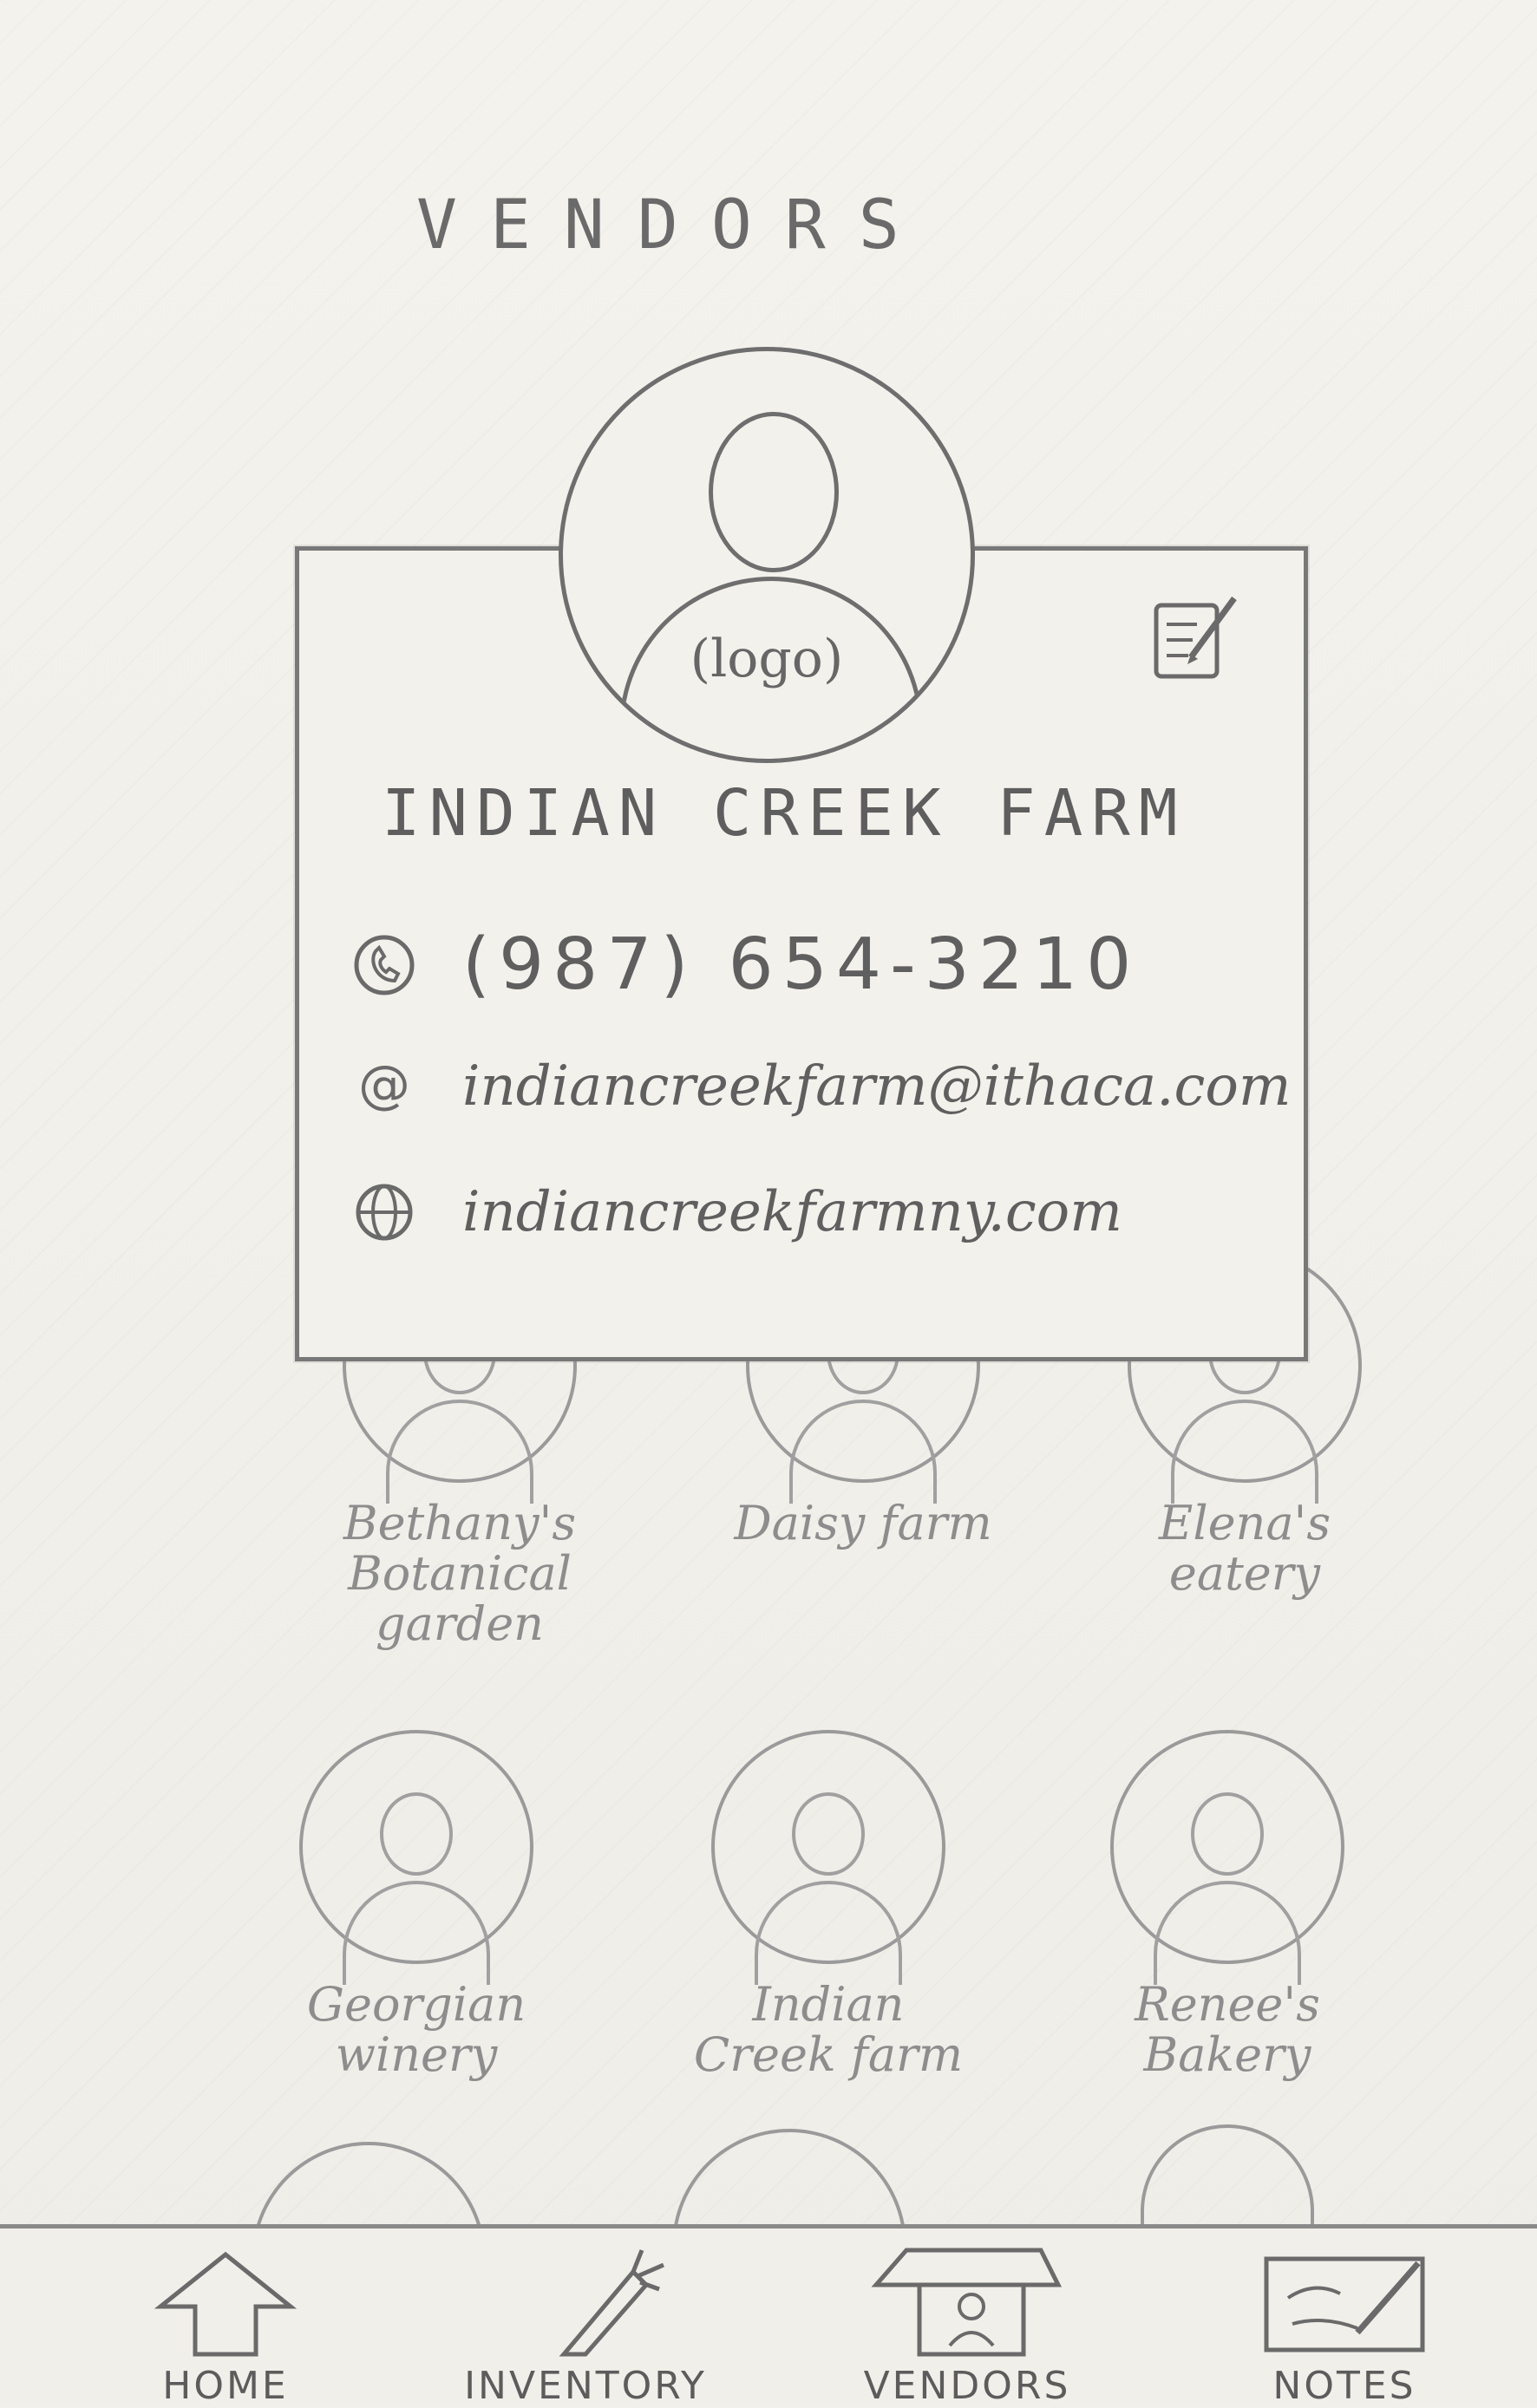  I want to click on vendor-item: Renee's Bakery, so click(1227, 1905).